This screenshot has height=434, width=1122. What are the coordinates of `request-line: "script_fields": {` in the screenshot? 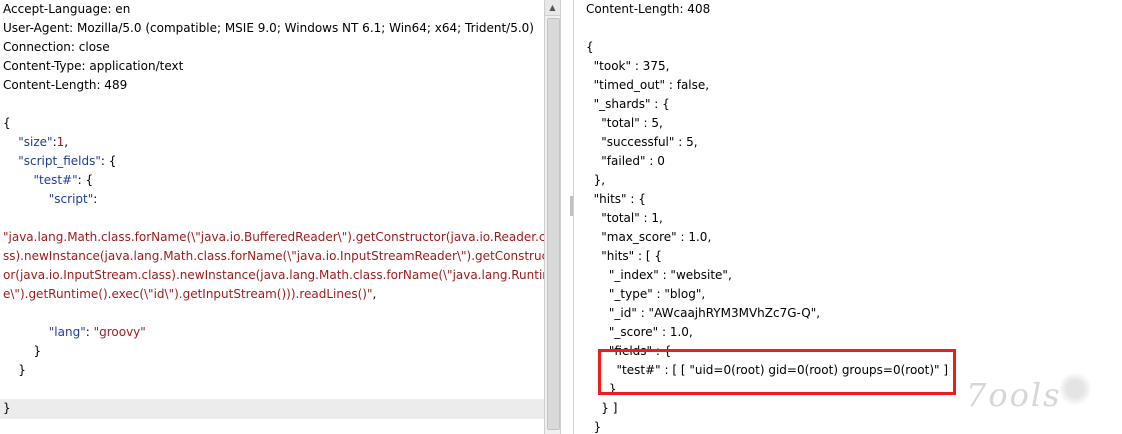 It's located at (59, 161).